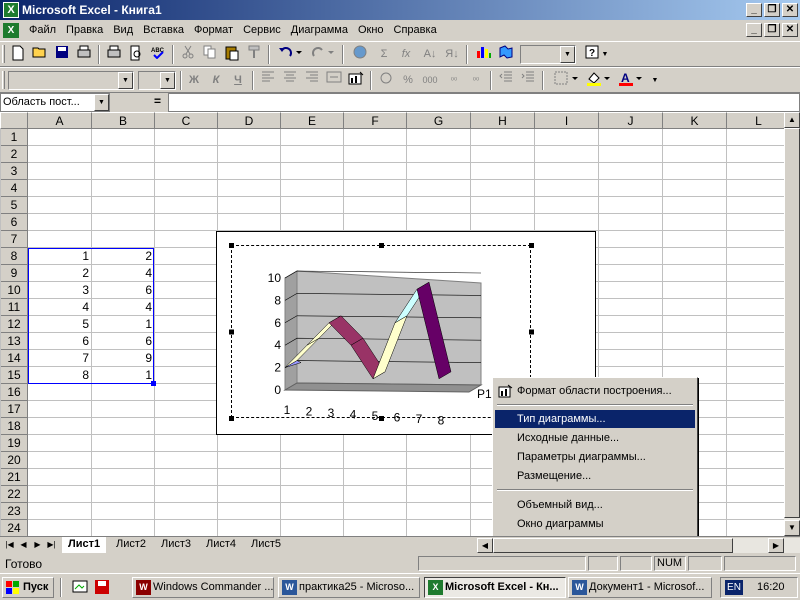 This screenshot has height=600, width=800. I want to click on row-header-3: 3, so click(14, 171).